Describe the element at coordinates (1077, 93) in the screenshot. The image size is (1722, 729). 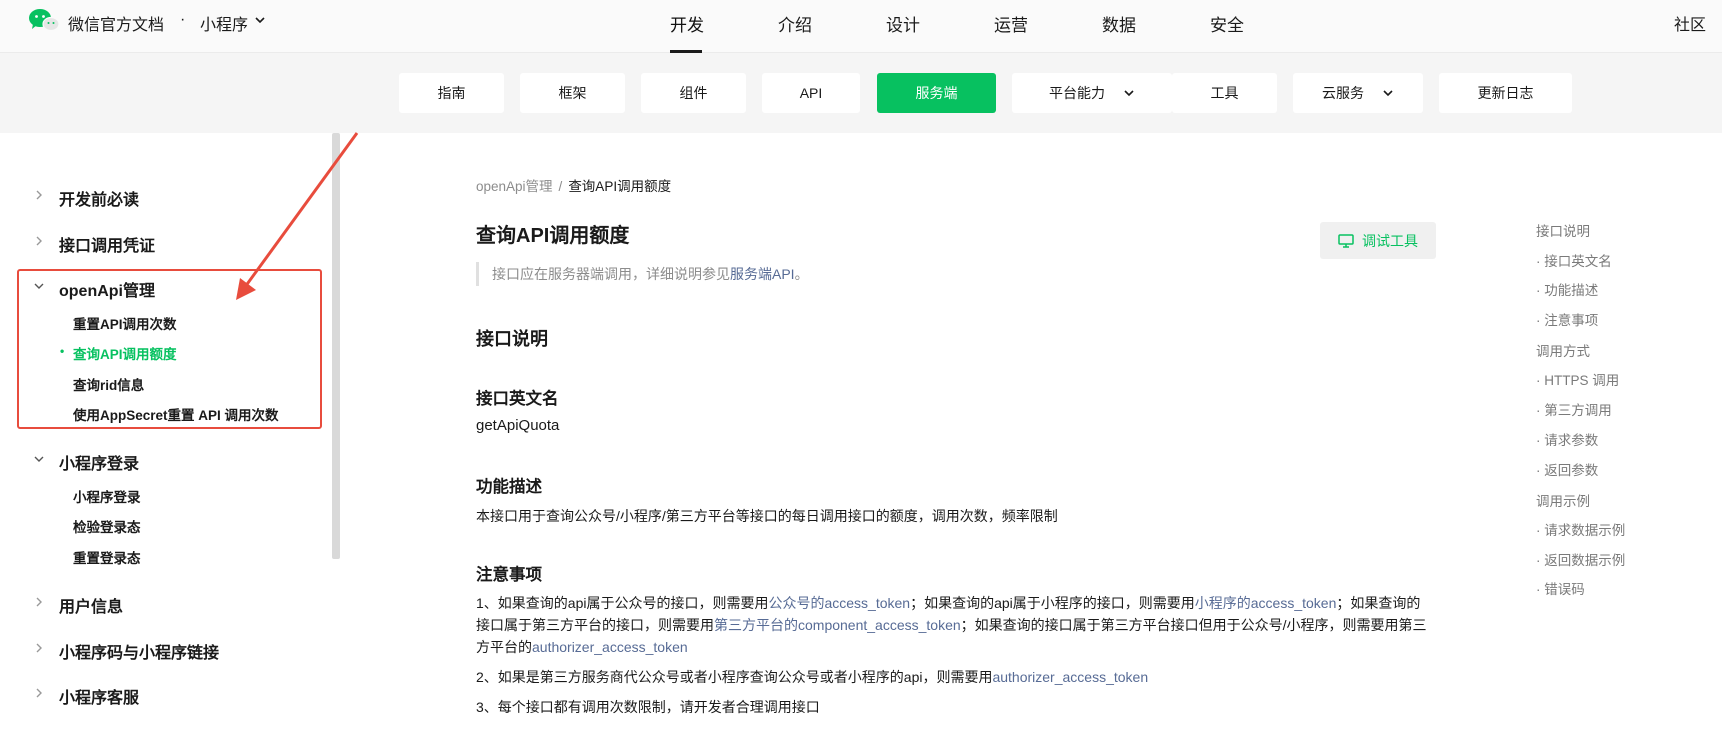
I see `tab-label: 平台能力` at that location.